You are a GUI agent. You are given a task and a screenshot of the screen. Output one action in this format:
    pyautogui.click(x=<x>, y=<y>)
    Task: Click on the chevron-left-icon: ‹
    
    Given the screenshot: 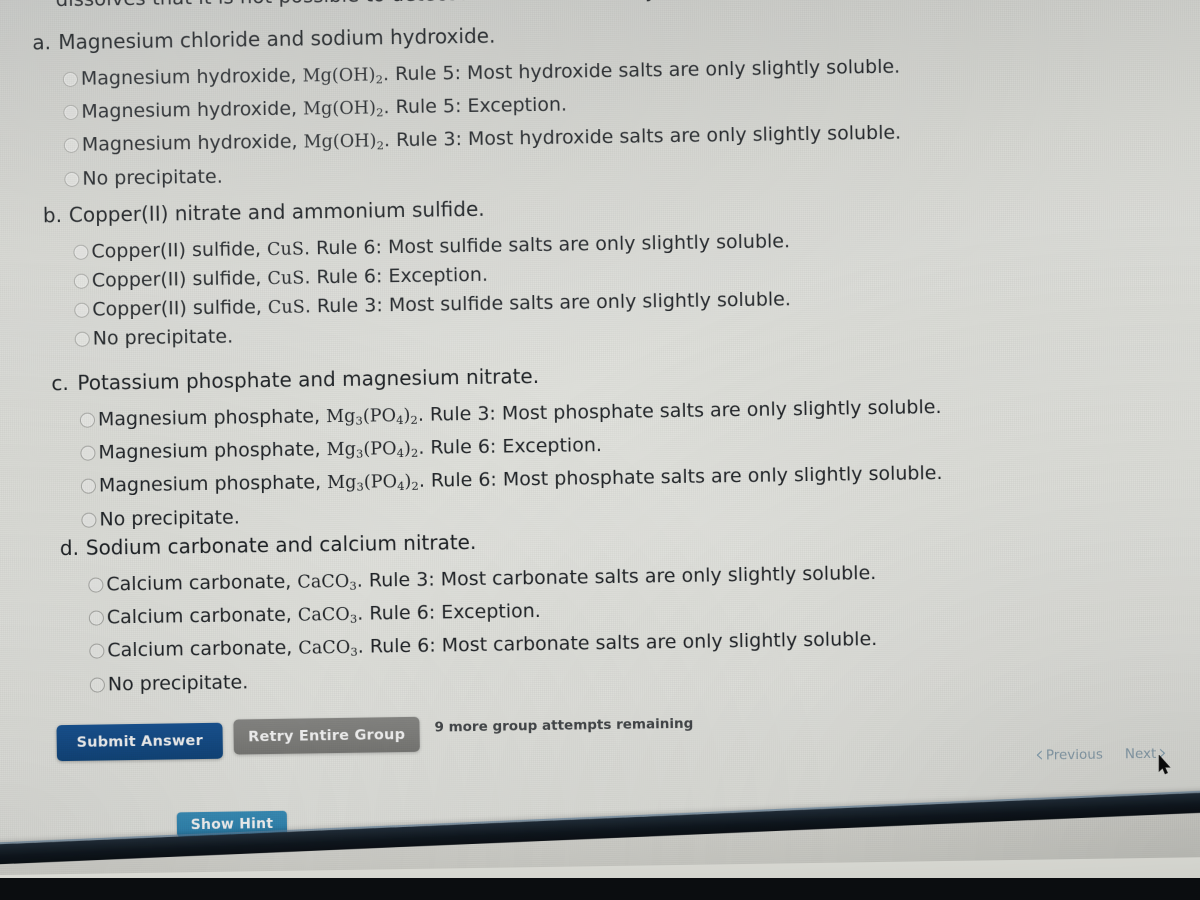 What is the action you would take?
    pyautogui.click(x=1039, y=755)
    